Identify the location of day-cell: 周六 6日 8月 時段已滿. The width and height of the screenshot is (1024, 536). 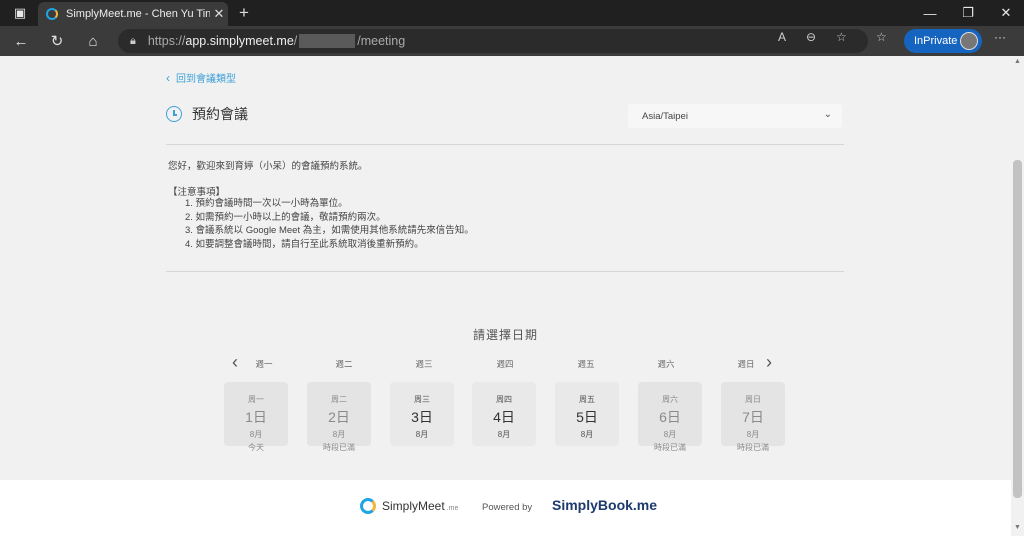
(670, 417).